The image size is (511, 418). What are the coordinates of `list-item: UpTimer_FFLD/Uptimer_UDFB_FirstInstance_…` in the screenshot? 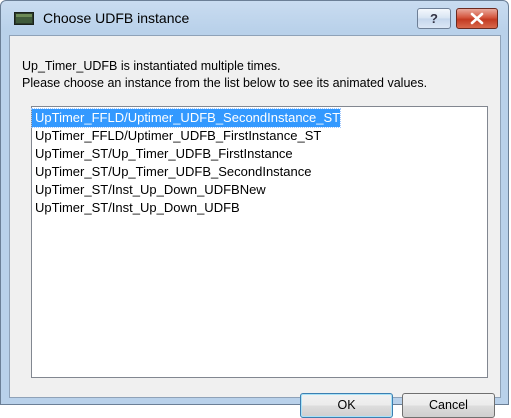 It's located at (176, 136).